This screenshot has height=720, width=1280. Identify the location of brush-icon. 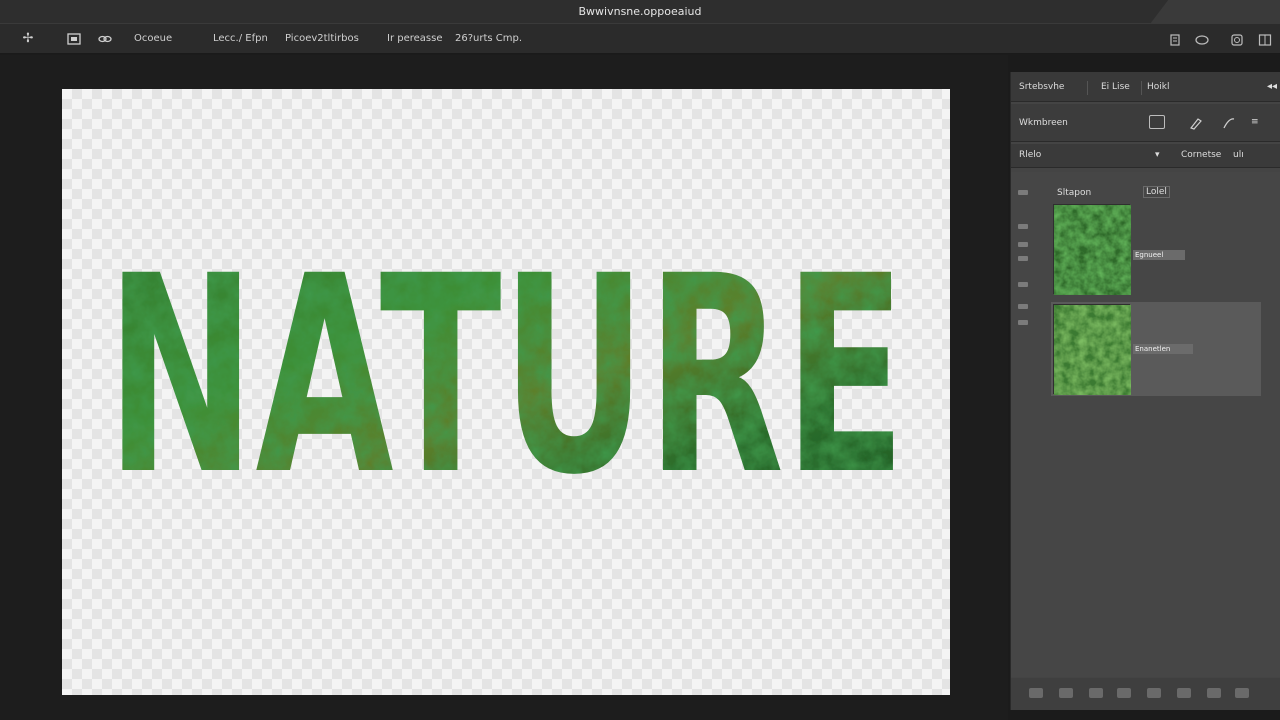
(1197, 122).